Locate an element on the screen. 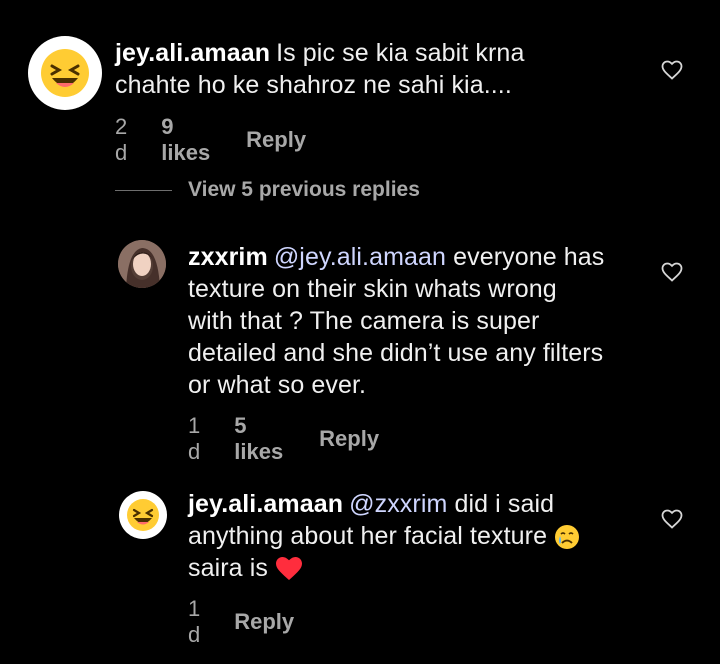 The width and height of the screenshot is (720, 664). comment-1-time: 2 d is located at coordinates (121, 139).